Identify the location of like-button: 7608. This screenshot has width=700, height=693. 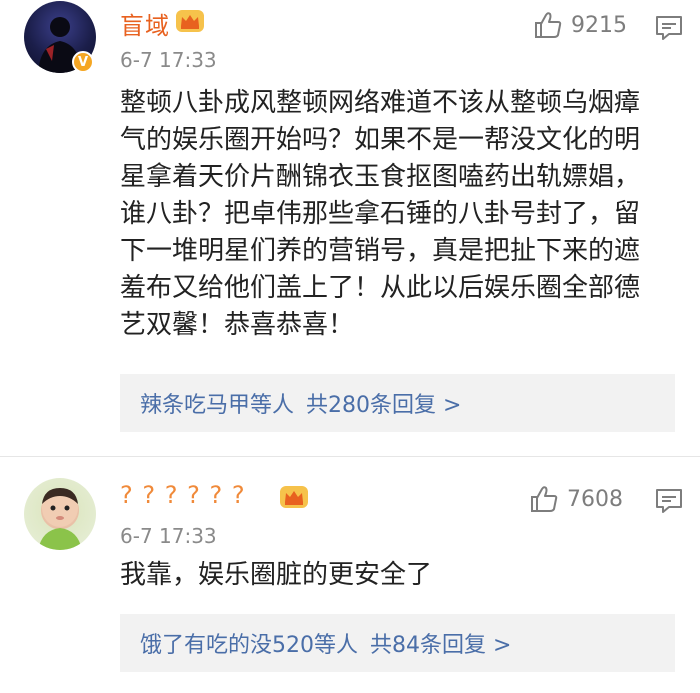
(576, 499).